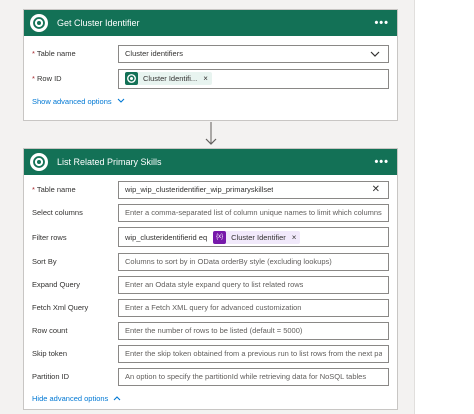  Describe the element at coordinates (47, 78) in the screenshot. I see `row-id-label: * Row ID` at that location.